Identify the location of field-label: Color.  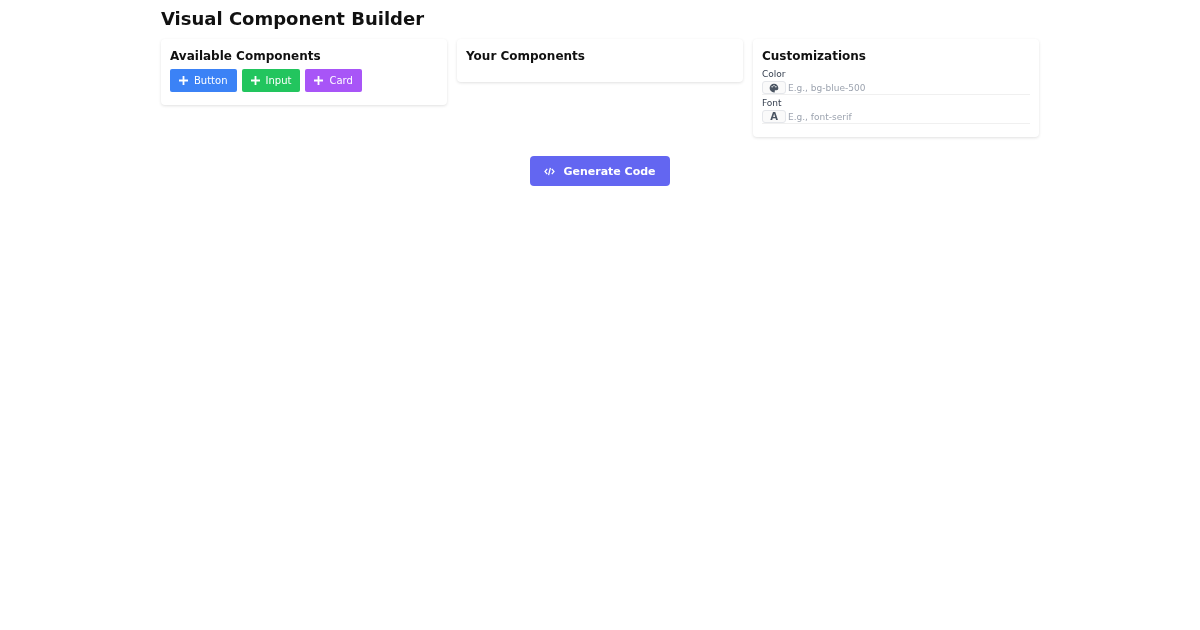
(774, 74).